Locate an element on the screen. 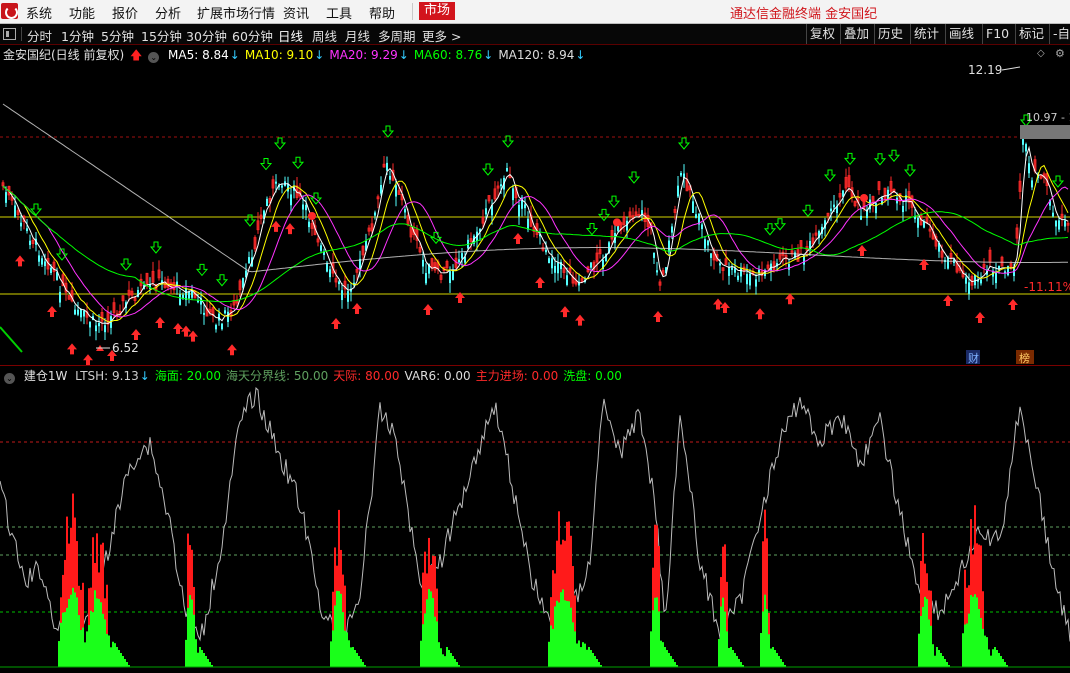 This screenshot has width=1070, height=673. down-arrow-icon: ↓ is located at coordinates (319, 55).